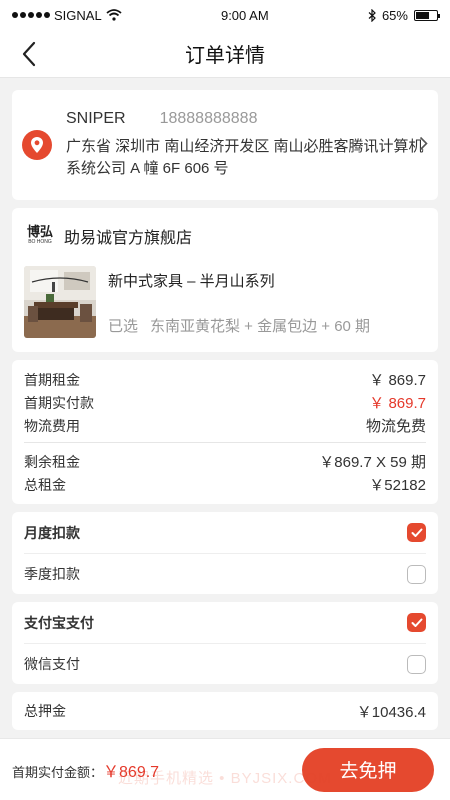 Image resolution: width=450 pixels, height=800 pixels. Describe the element at coordinates (225, 663) in the screenshot. I see `option-wechat: 微信支付` at that location.